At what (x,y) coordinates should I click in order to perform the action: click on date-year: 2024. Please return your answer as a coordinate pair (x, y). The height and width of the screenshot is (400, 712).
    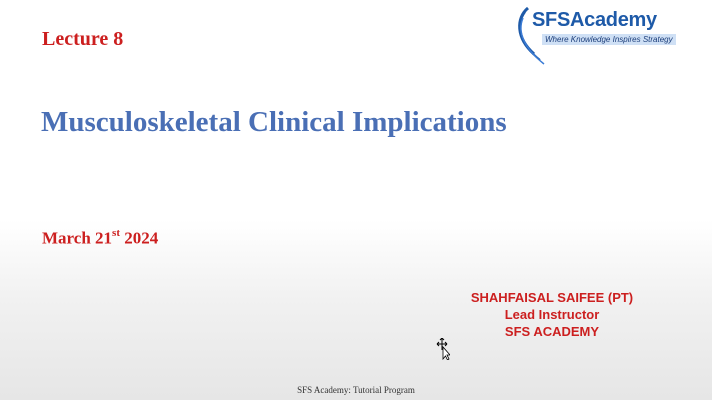
    Looking at the image, I should click on (139, 238).